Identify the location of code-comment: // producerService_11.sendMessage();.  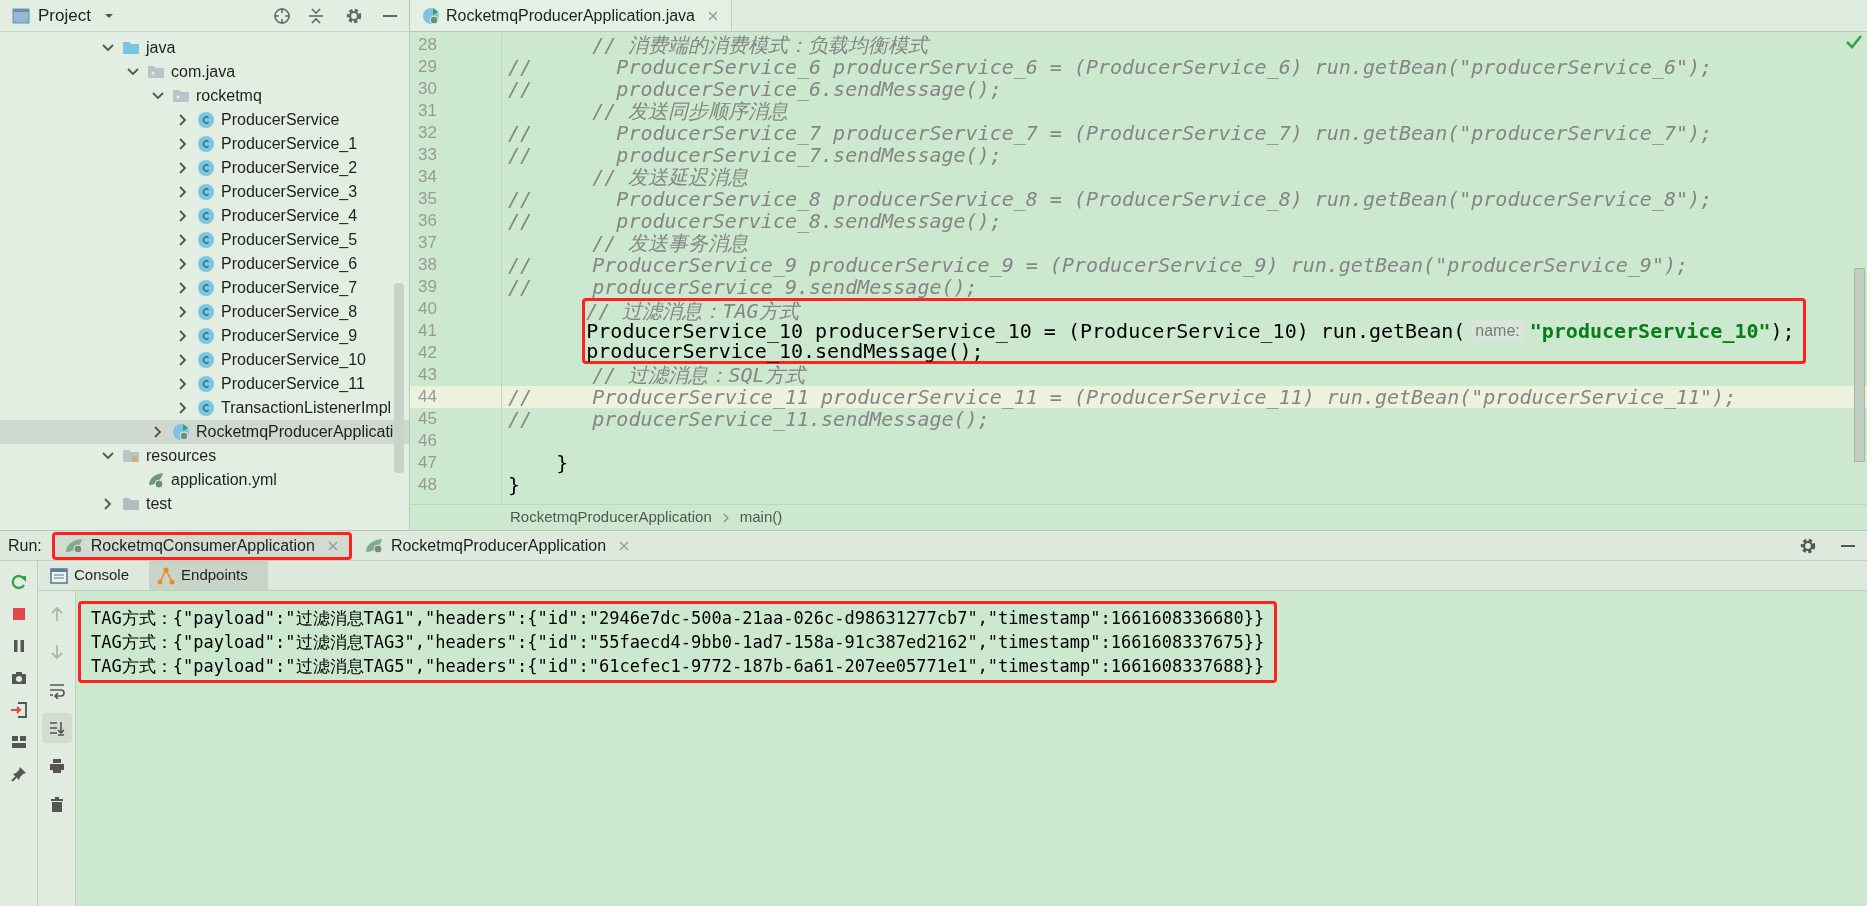
(749, 419).